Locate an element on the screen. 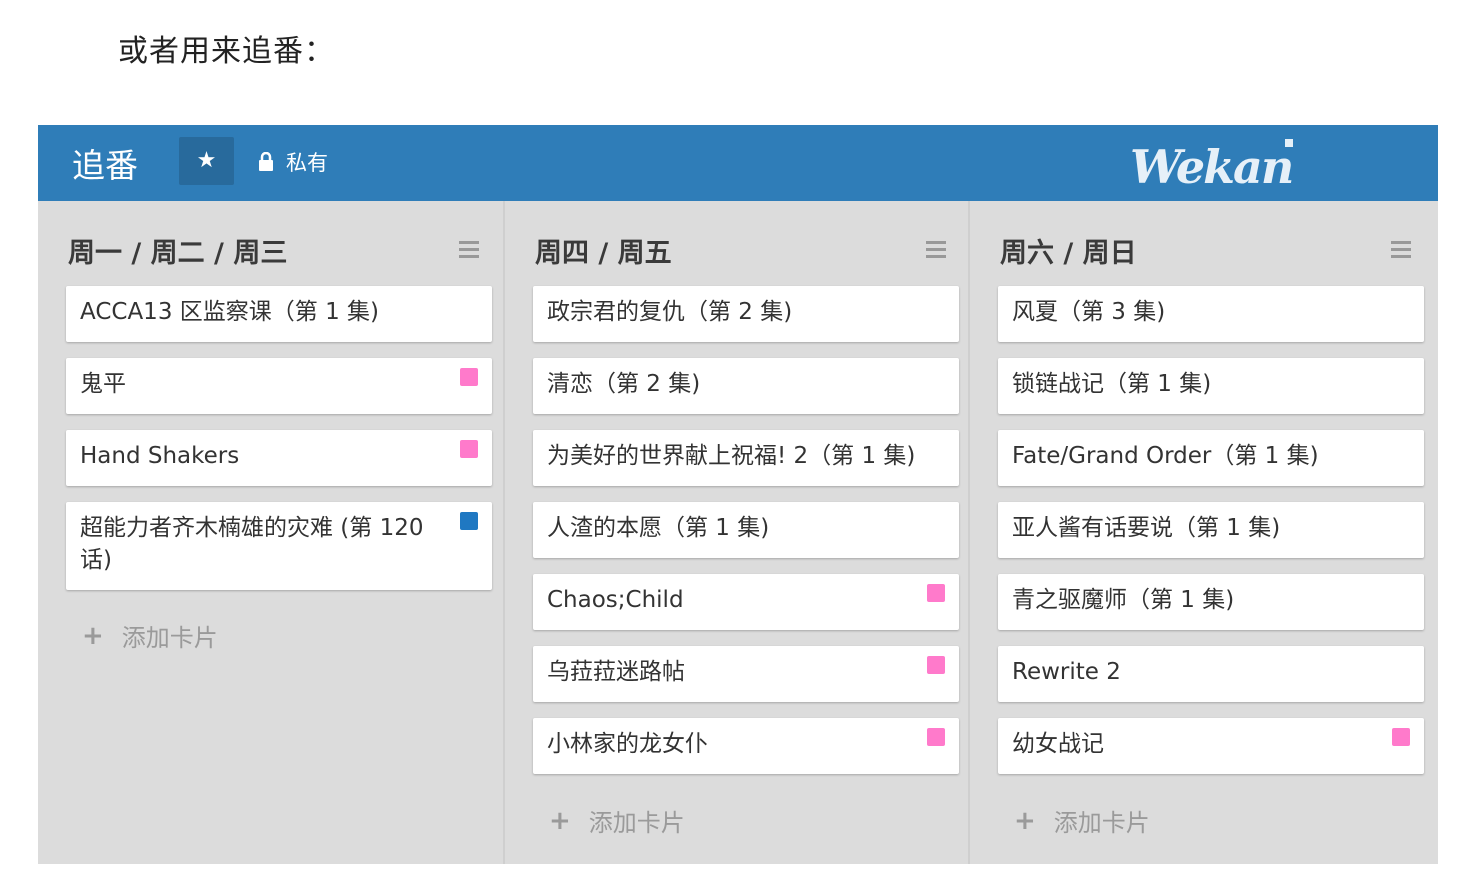 This screenshot has width=1474, height=894. intro-text: 或者用来追番： is located at coordinates (226, 51).